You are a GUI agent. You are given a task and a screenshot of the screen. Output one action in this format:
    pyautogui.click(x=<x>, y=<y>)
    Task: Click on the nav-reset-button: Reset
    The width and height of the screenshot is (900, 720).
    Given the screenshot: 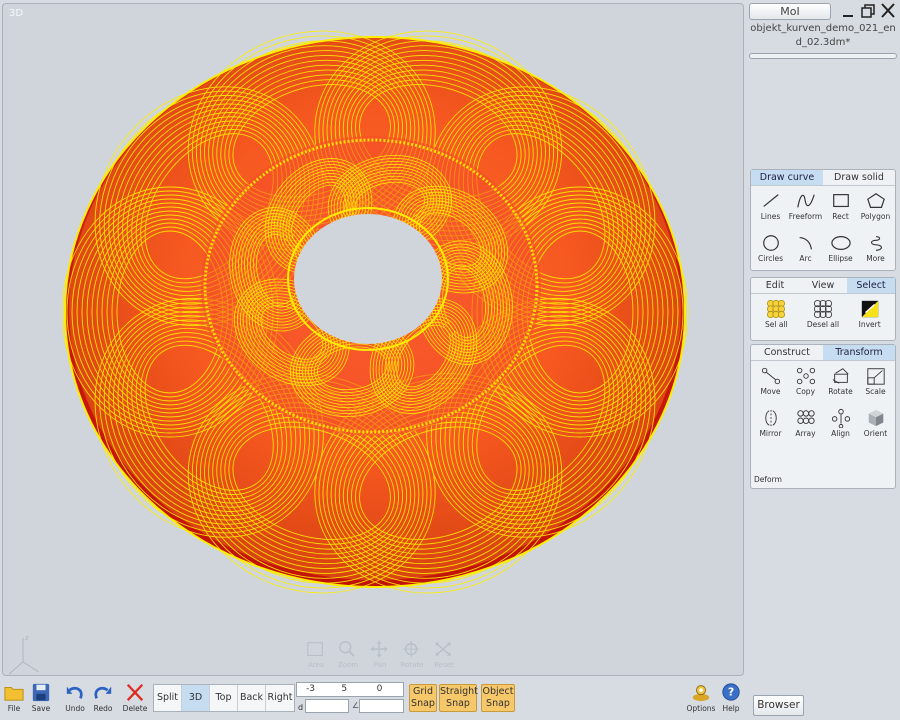 What is the action you would take?
    pyautogui.click(x=444, y=654)
    